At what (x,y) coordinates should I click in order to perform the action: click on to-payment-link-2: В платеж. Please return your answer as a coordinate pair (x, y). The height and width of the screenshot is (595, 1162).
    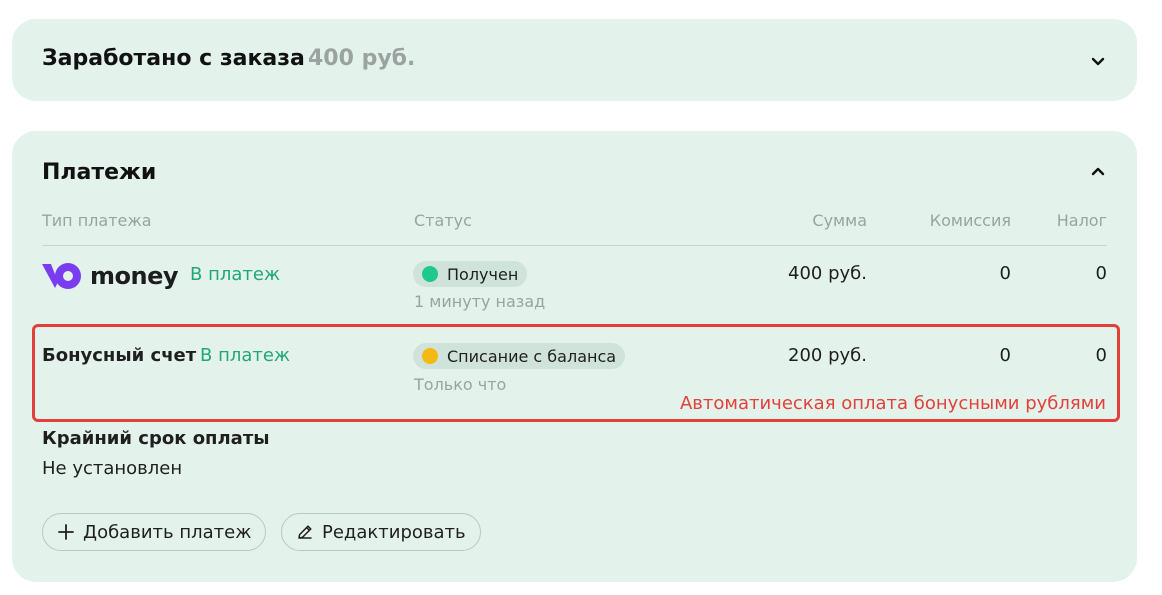
    Looking at the image, I should click on (245, 355).